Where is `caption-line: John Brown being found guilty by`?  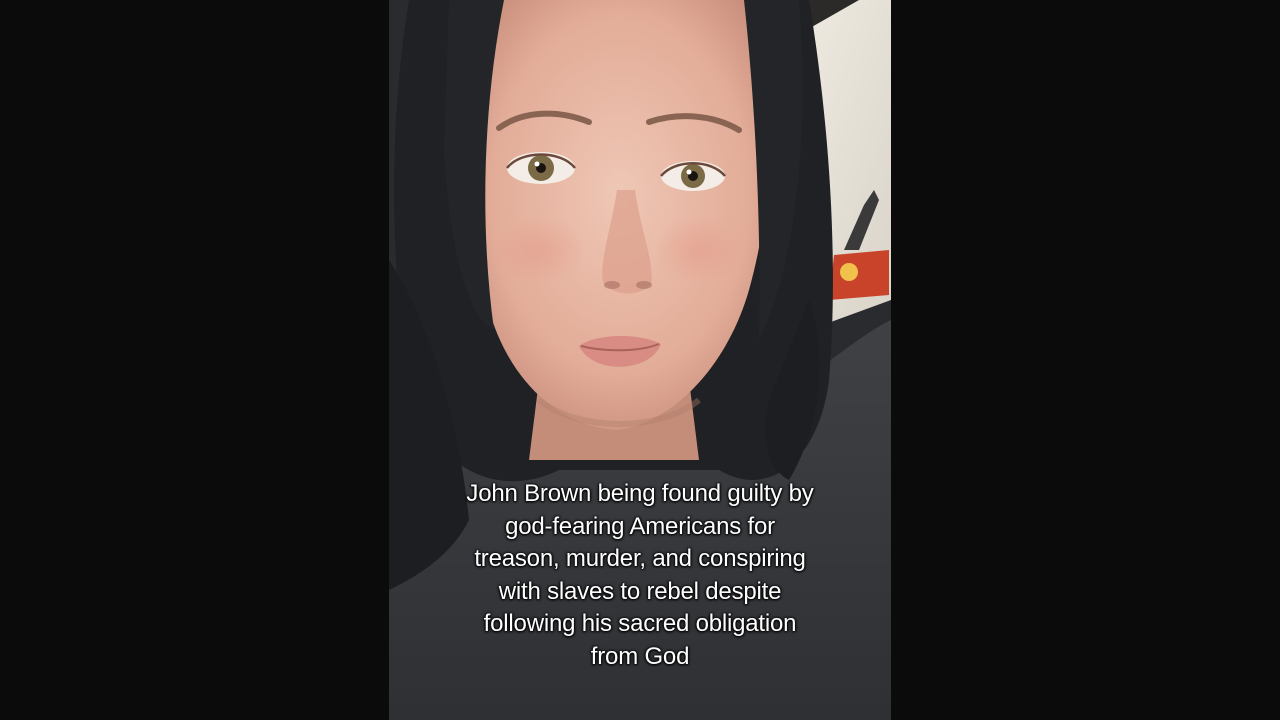
caption-line: John Brown being found guilty by is located at coordinates (640, 493).